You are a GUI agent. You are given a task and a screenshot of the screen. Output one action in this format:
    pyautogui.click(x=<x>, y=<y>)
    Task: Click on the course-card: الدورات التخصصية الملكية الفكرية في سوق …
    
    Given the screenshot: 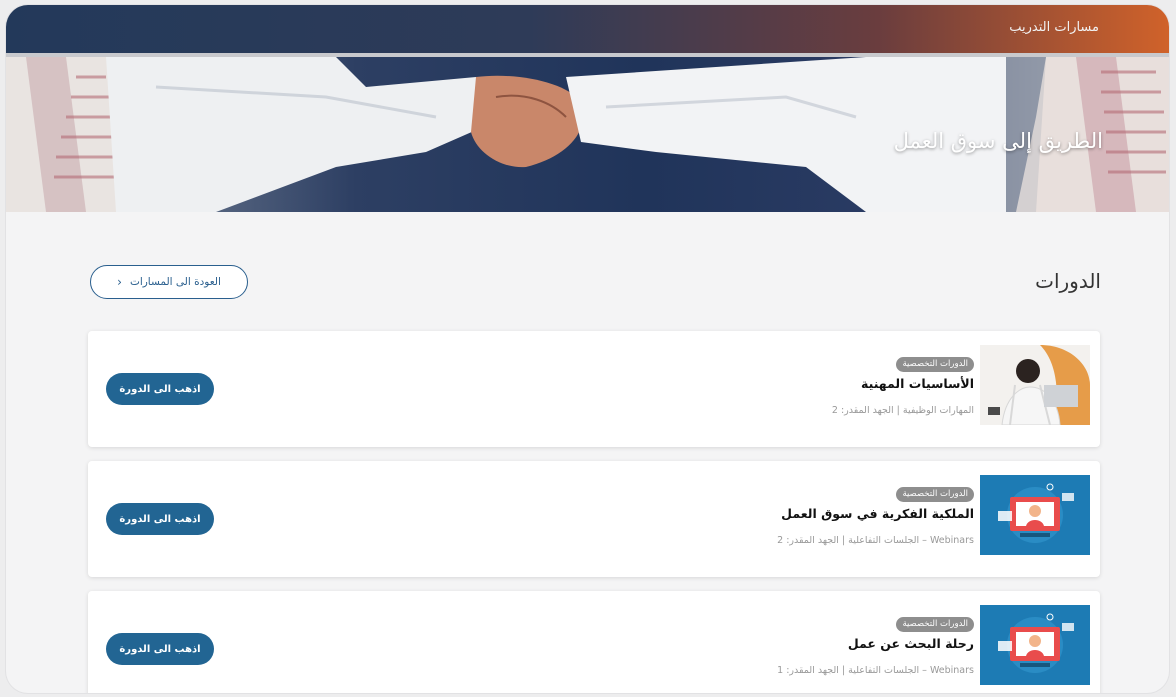 What is the action you would take?
    pyautogui.click(x=594, y=519)
    